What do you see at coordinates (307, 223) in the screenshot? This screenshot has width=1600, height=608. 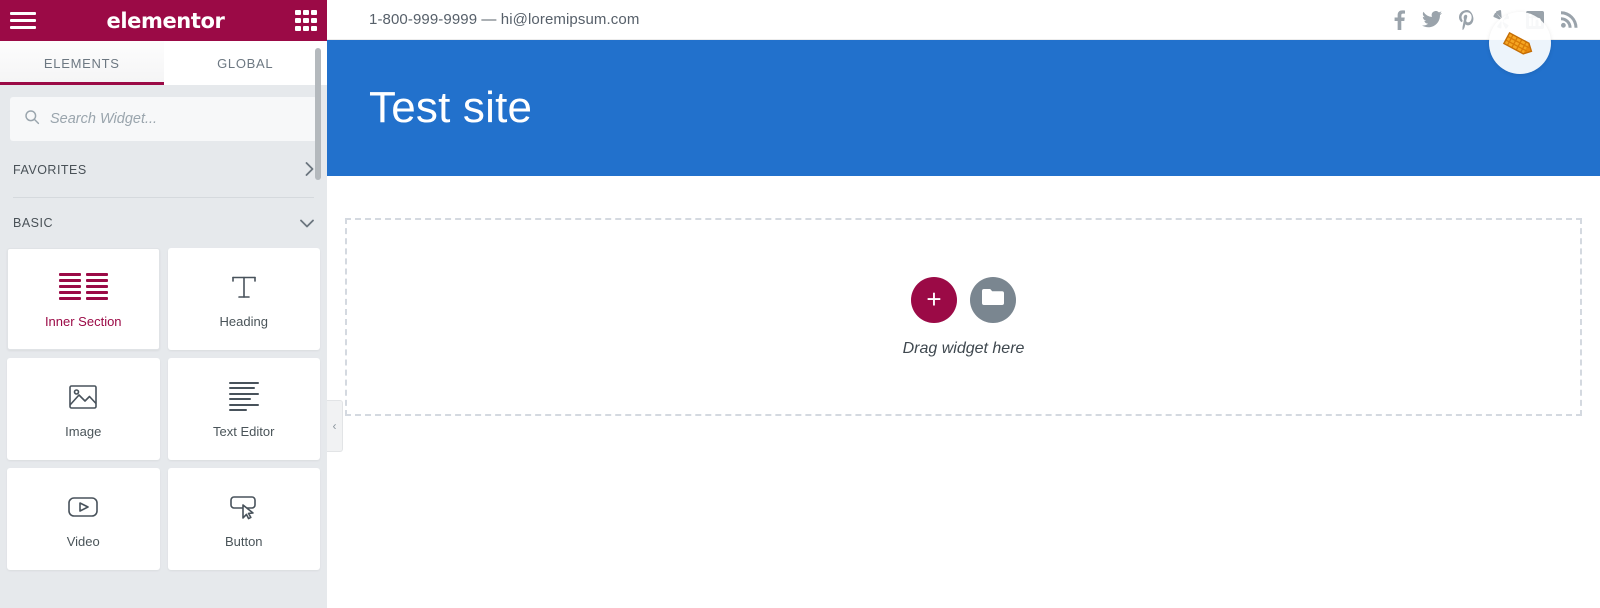 I see `chevron-down-icon` at bounding box center [307, 223].